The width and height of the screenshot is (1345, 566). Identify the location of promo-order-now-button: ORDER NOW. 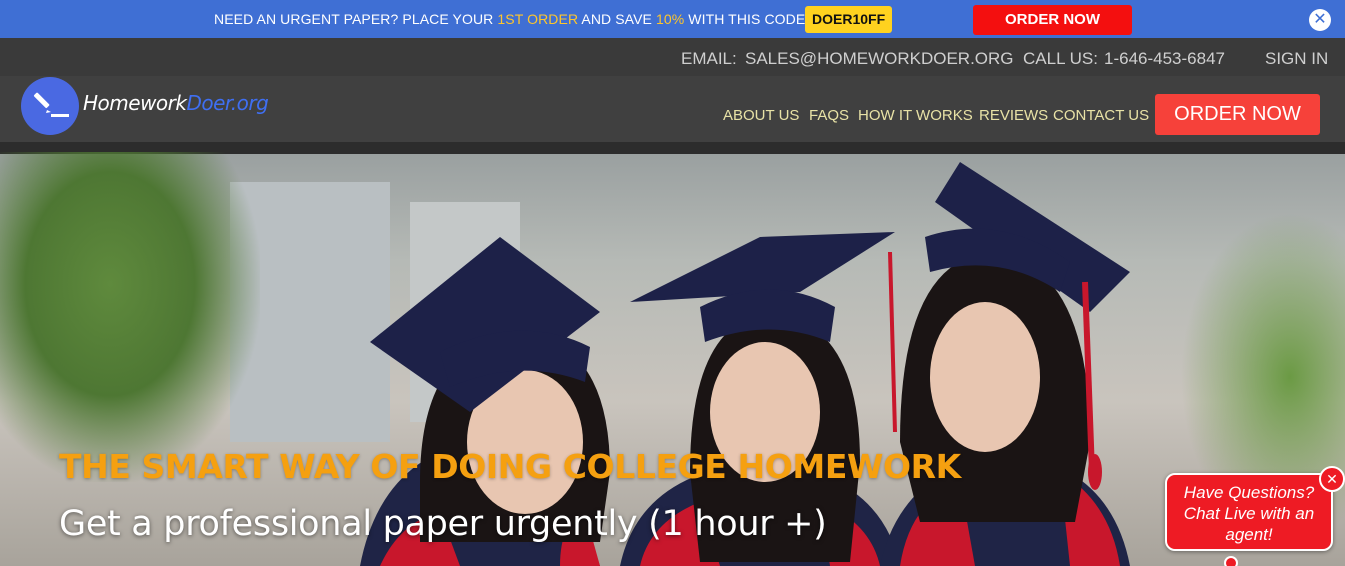
(1052, 20).